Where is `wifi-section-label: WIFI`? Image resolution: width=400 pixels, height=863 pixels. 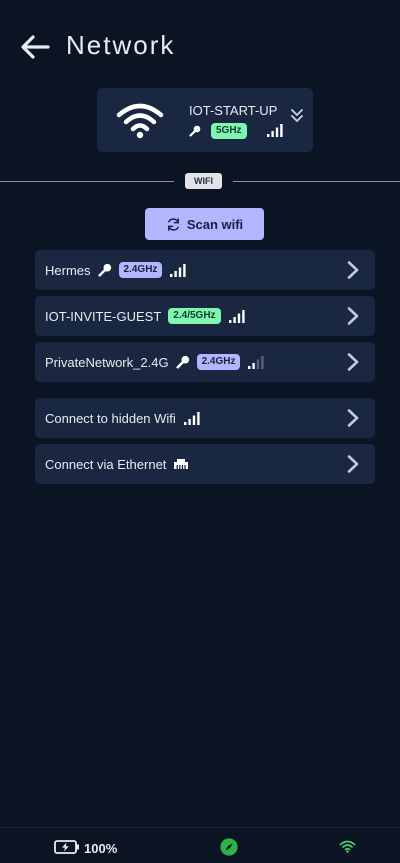
wifi-section-label: WIFI is located at coordinates (203, 181).